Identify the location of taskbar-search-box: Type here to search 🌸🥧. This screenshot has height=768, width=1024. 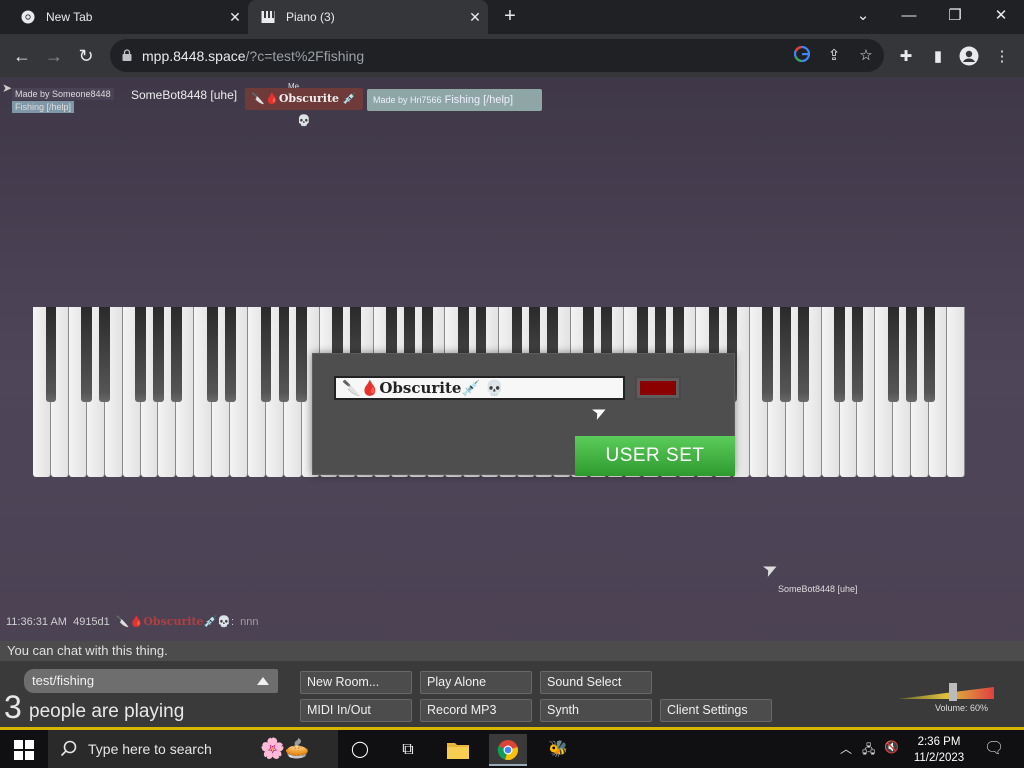
(193, 749).